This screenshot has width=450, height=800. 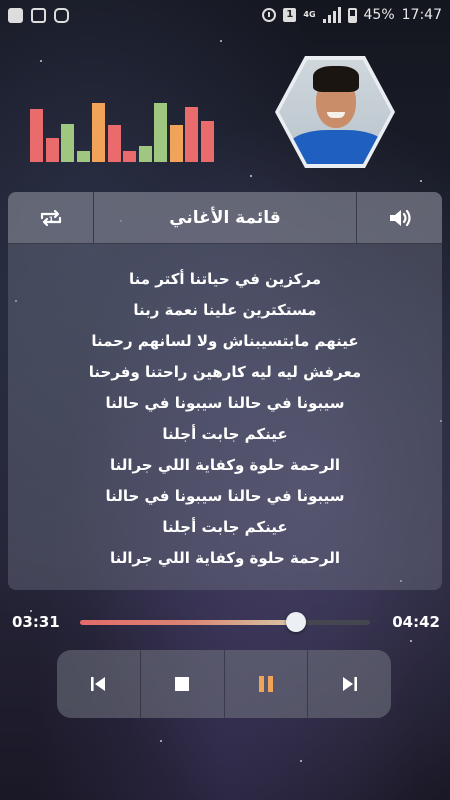 I want to click on status-bar: 1 4G 45% 17:47, so click(x=225, y=15).